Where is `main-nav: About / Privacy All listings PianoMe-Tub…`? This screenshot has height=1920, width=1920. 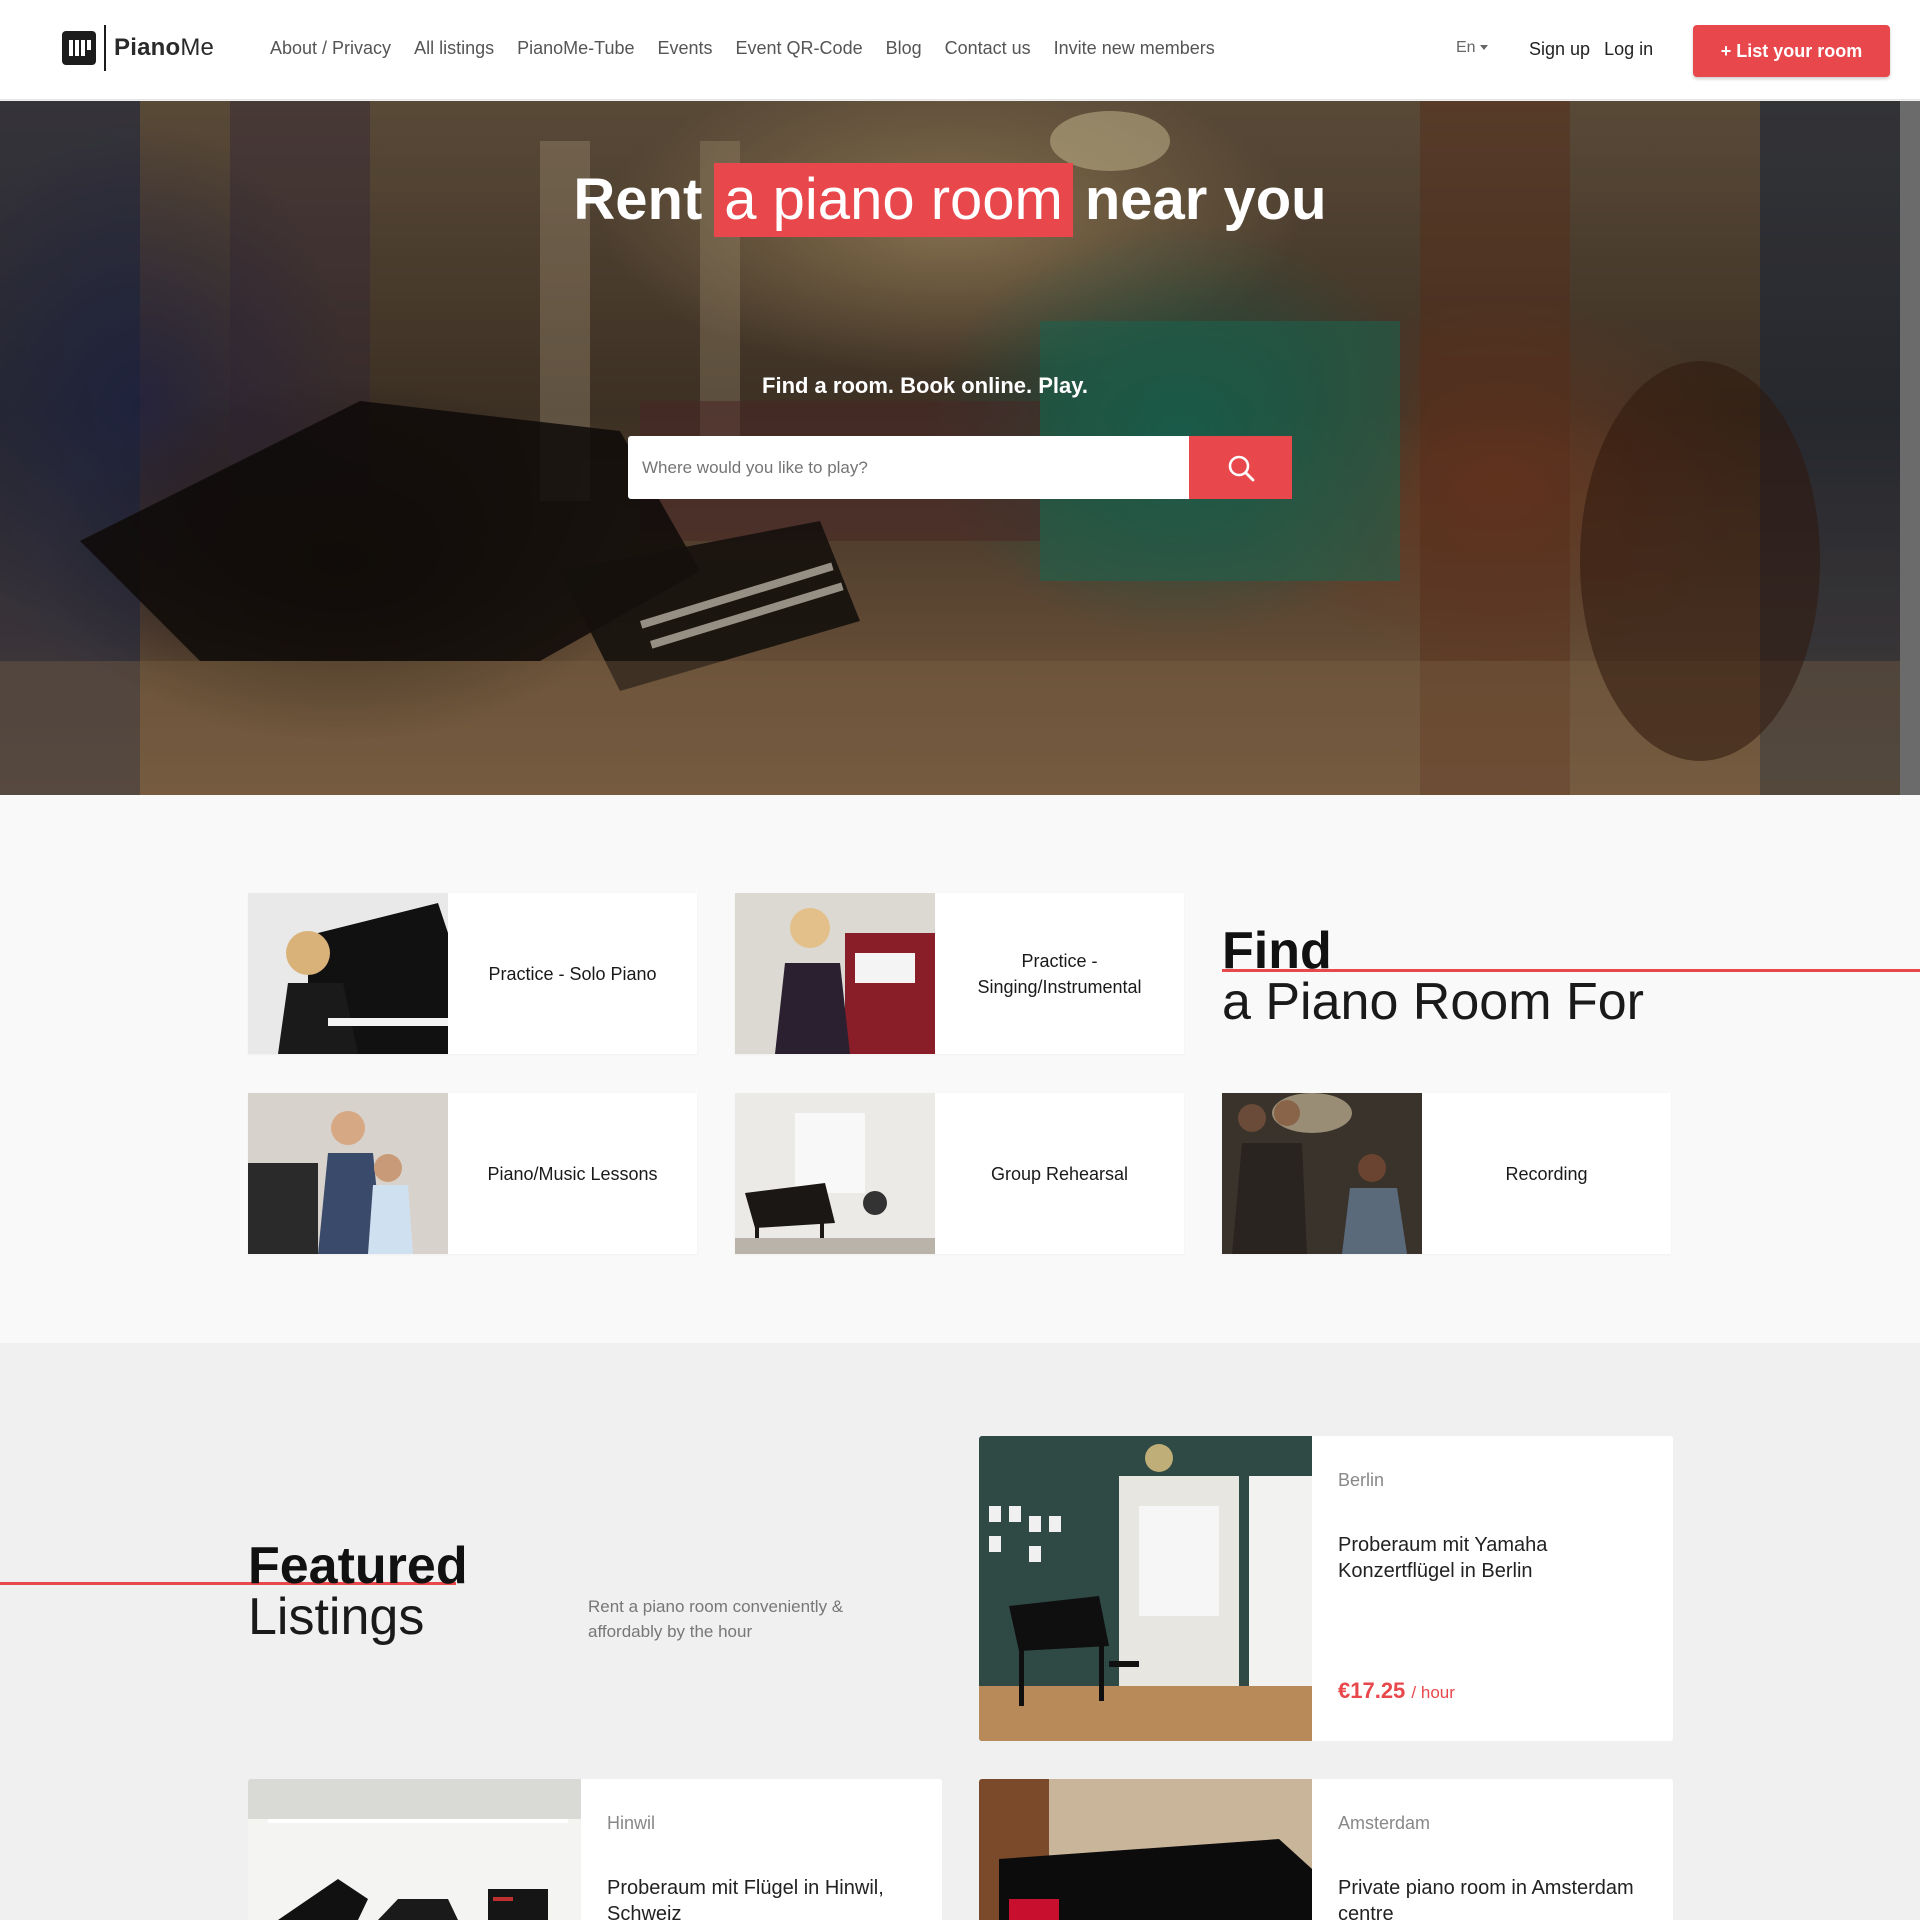 main-nav: About / Privacy All listings PianoMe-Tub… is located at coordinates (754, 48).